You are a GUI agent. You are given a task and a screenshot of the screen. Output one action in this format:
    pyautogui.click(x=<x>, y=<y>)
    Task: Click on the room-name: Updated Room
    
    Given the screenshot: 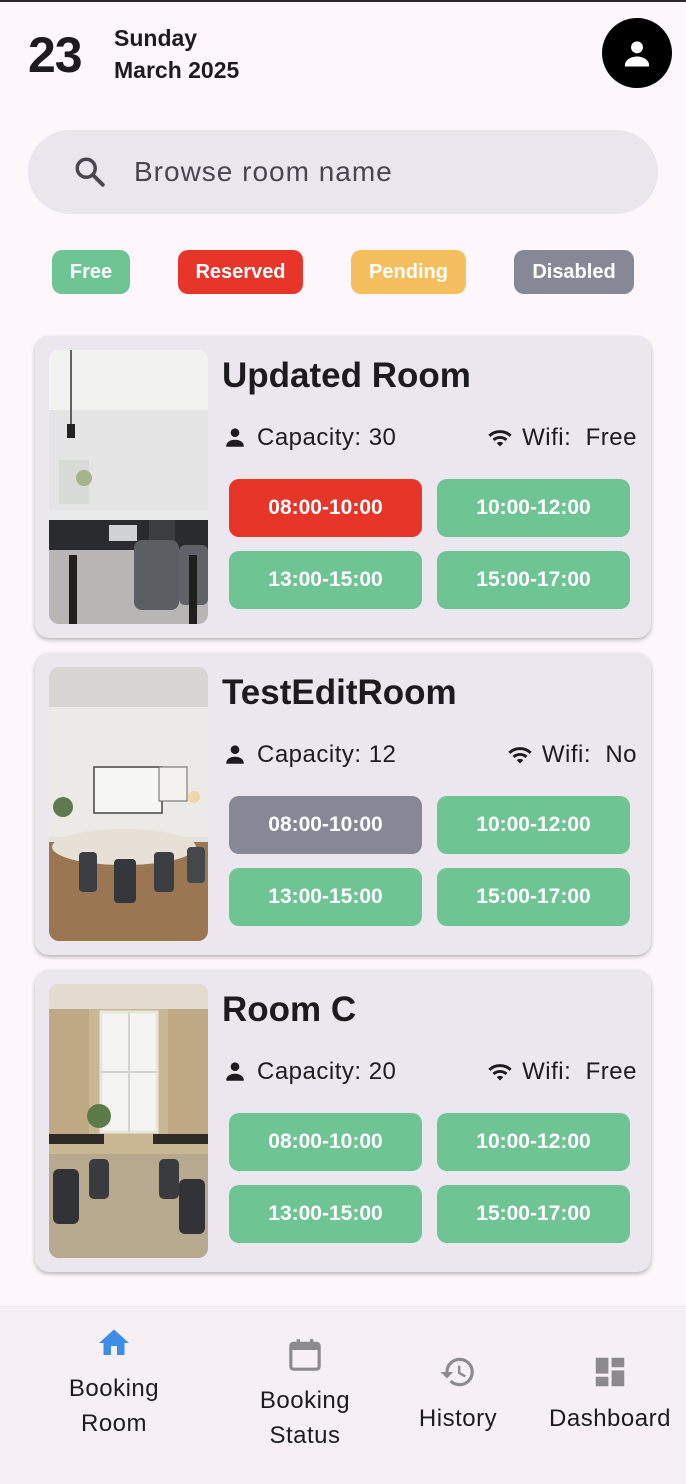 What is the action you would take?
    pyautogui.click(x=346, y=375)
    